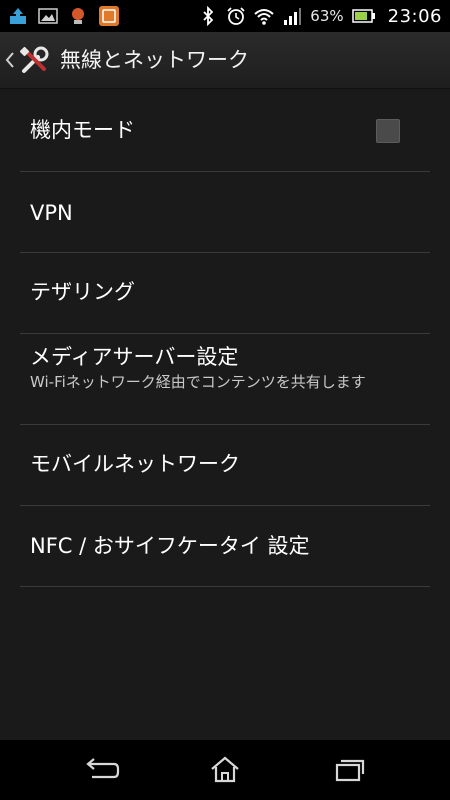 This screenshot has height=800, width=450. I want to click on list-item-media-server: メディアサーバー設定 Wi-Fiネットワーク経由でコンテンツを共有します, so click(225, 379).